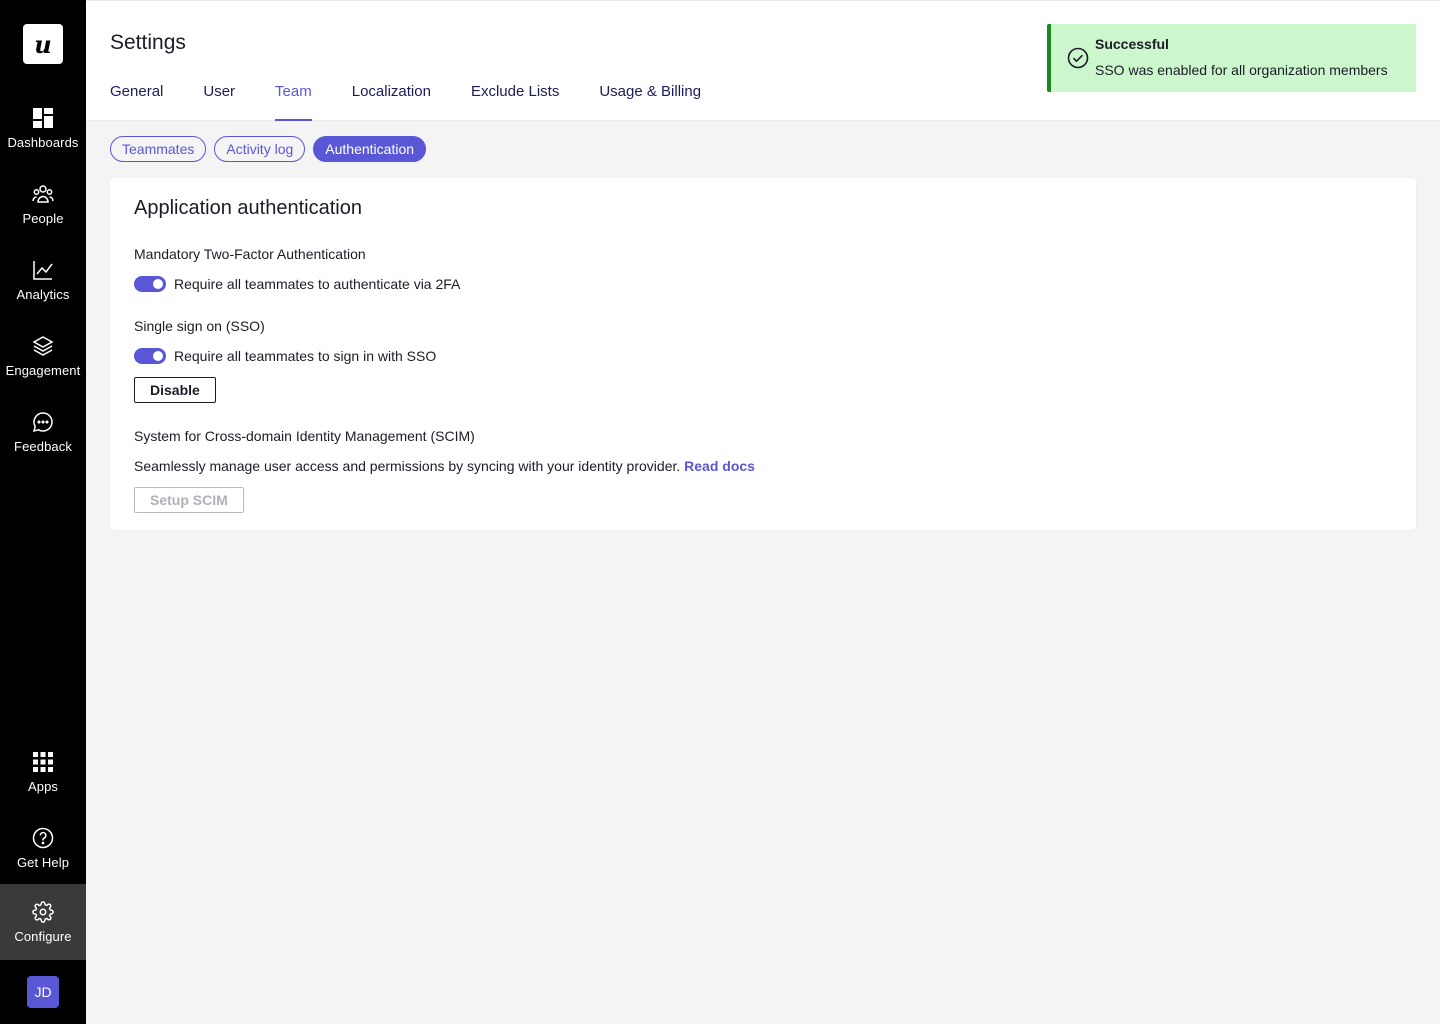 This screenshot has width=1440, height=1024. I want to click on sidebar-item-get-help: Get Help, so click(43, 848).